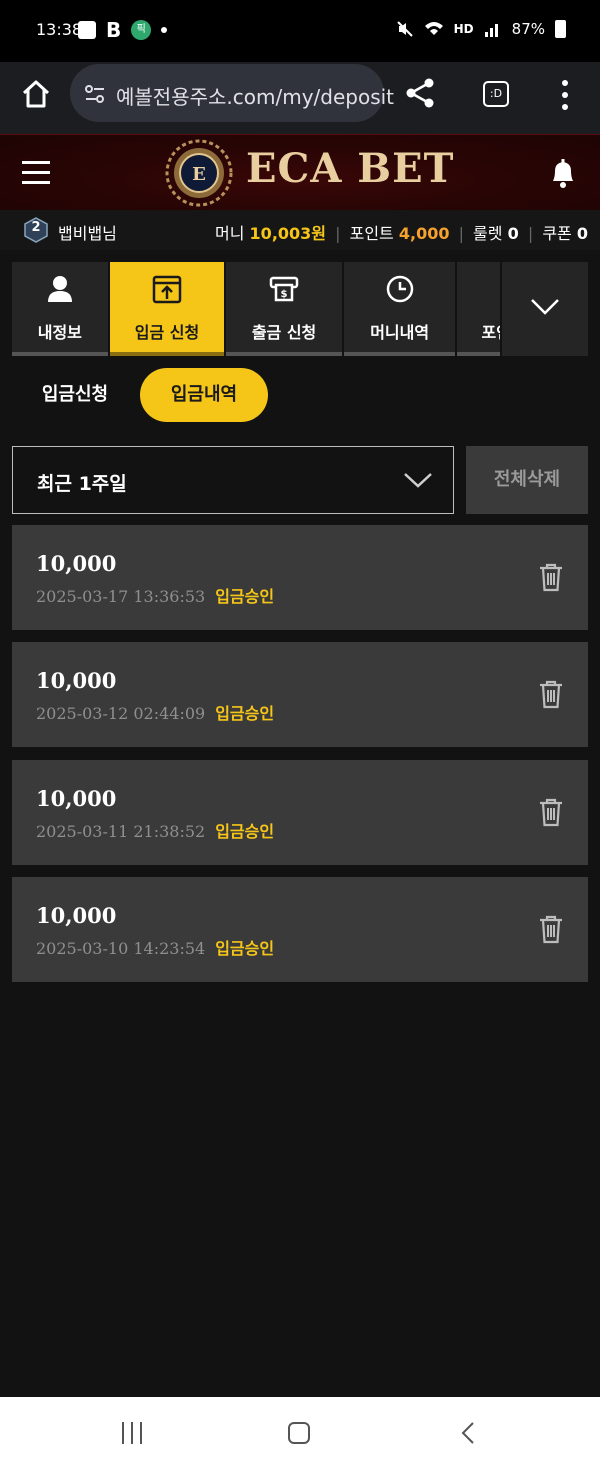 This screenshot has width=600, height=1467. Describe the element at coordinates (490, 332) in the screenshot. I see `tab-label: 포인` at that location.